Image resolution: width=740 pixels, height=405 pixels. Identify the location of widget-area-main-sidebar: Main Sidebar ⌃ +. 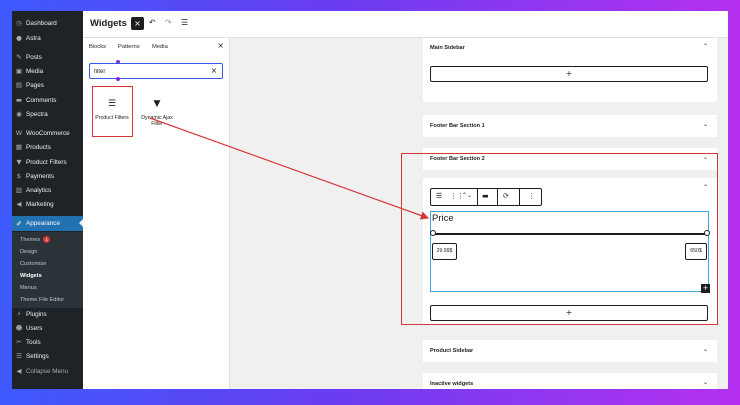
(570, 70).